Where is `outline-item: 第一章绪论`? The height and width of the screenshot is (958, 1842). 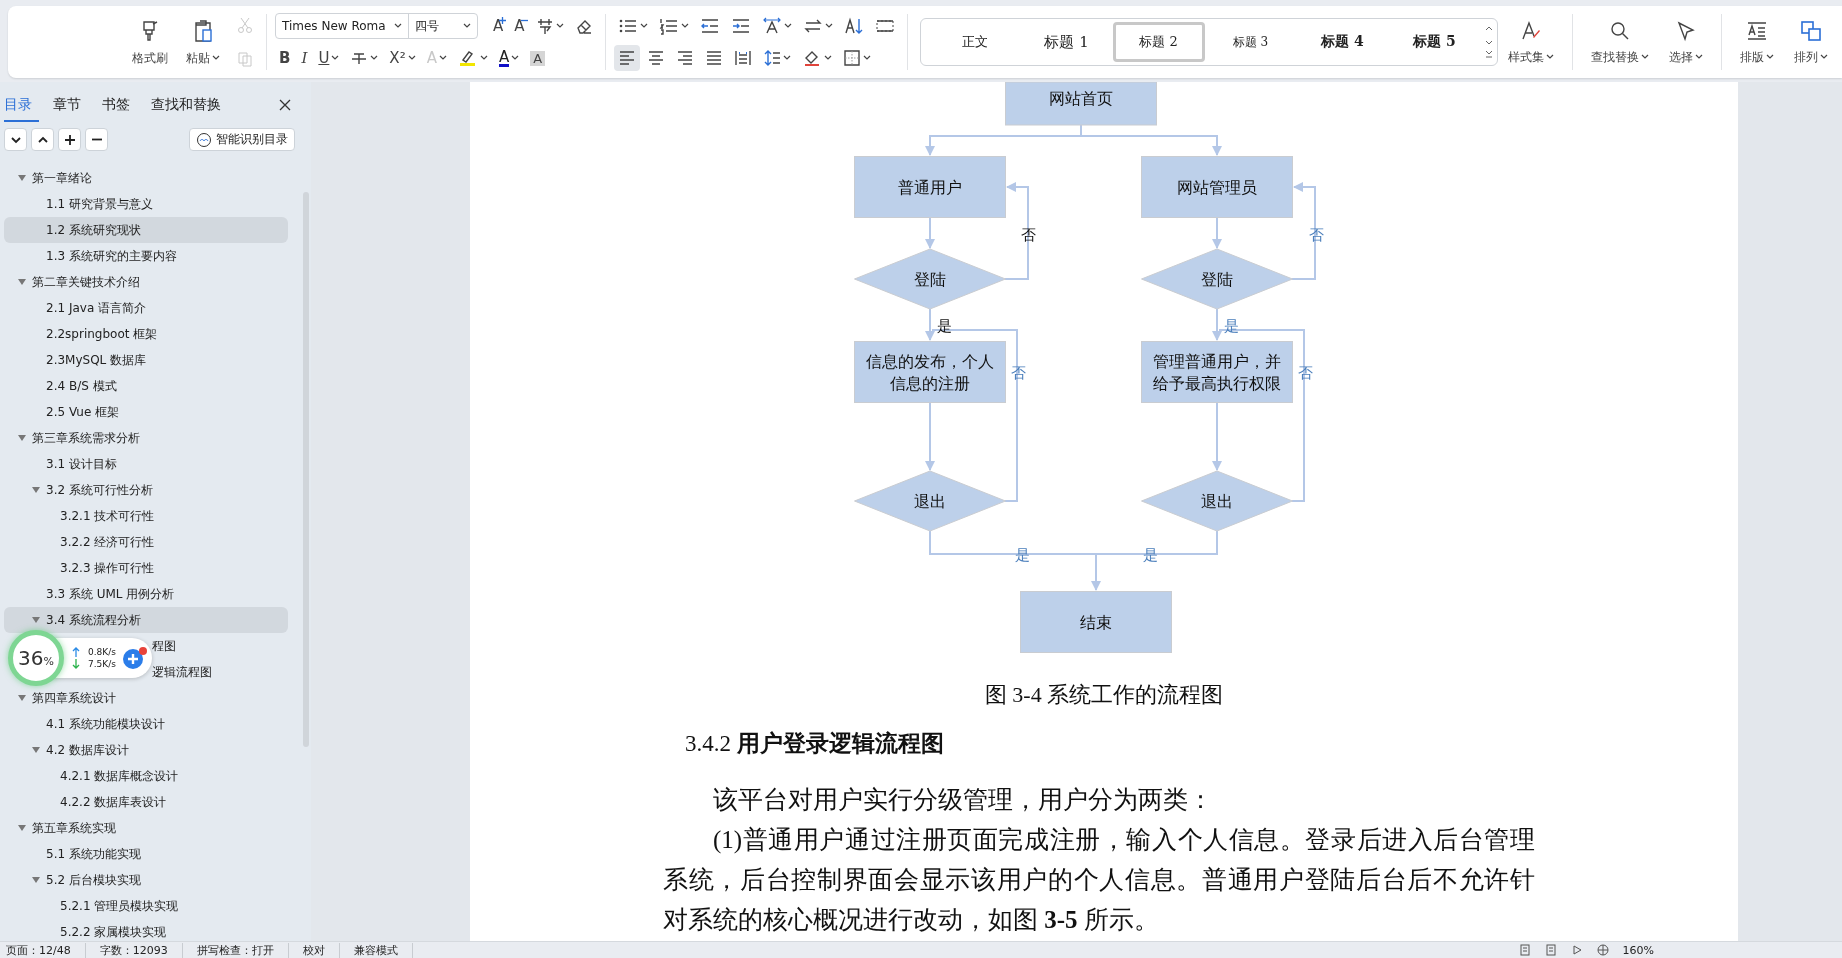
outline-item: 第一章绪论 is located at coordinates (146, 178).